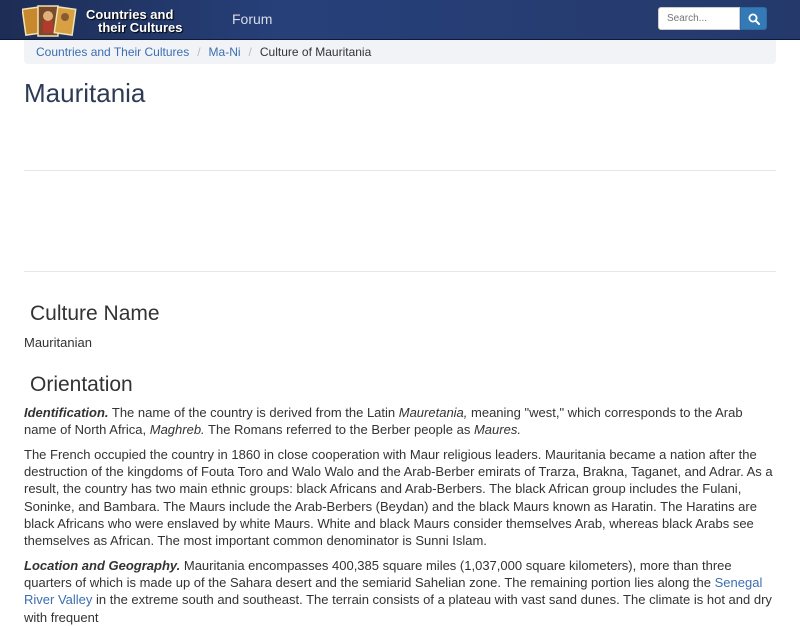 This screenshot has height=626, width=800. I want to click on location-label: Location and Geography., so click(102, 565).